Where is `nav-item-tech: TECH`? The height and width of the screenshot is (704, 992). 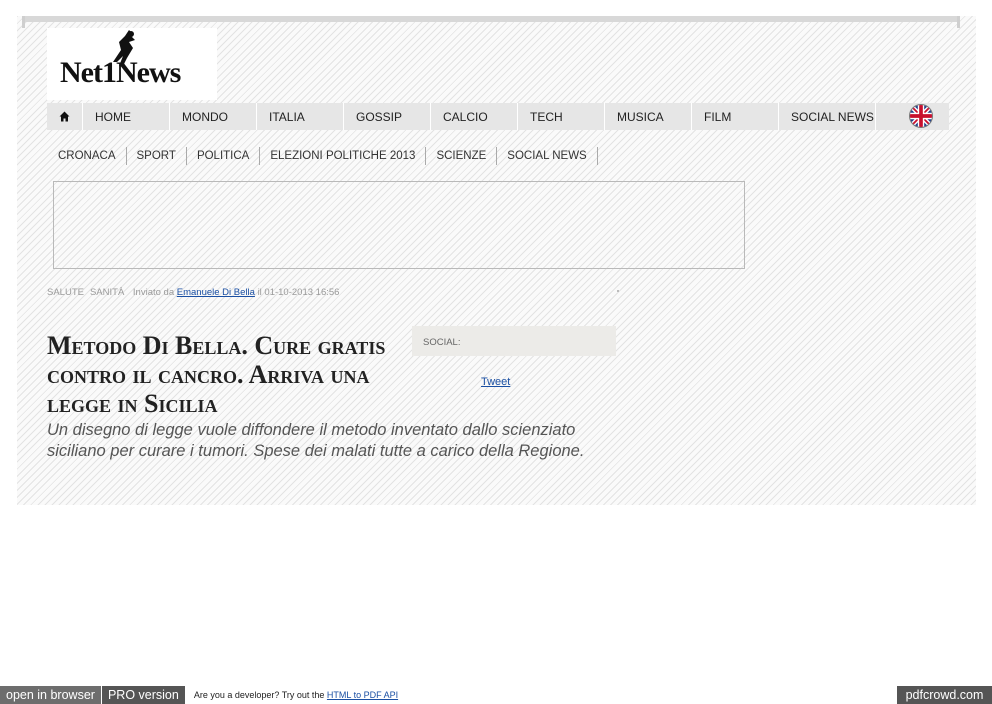 nav-item-tech: TECH is located at coordinates (560, 116).